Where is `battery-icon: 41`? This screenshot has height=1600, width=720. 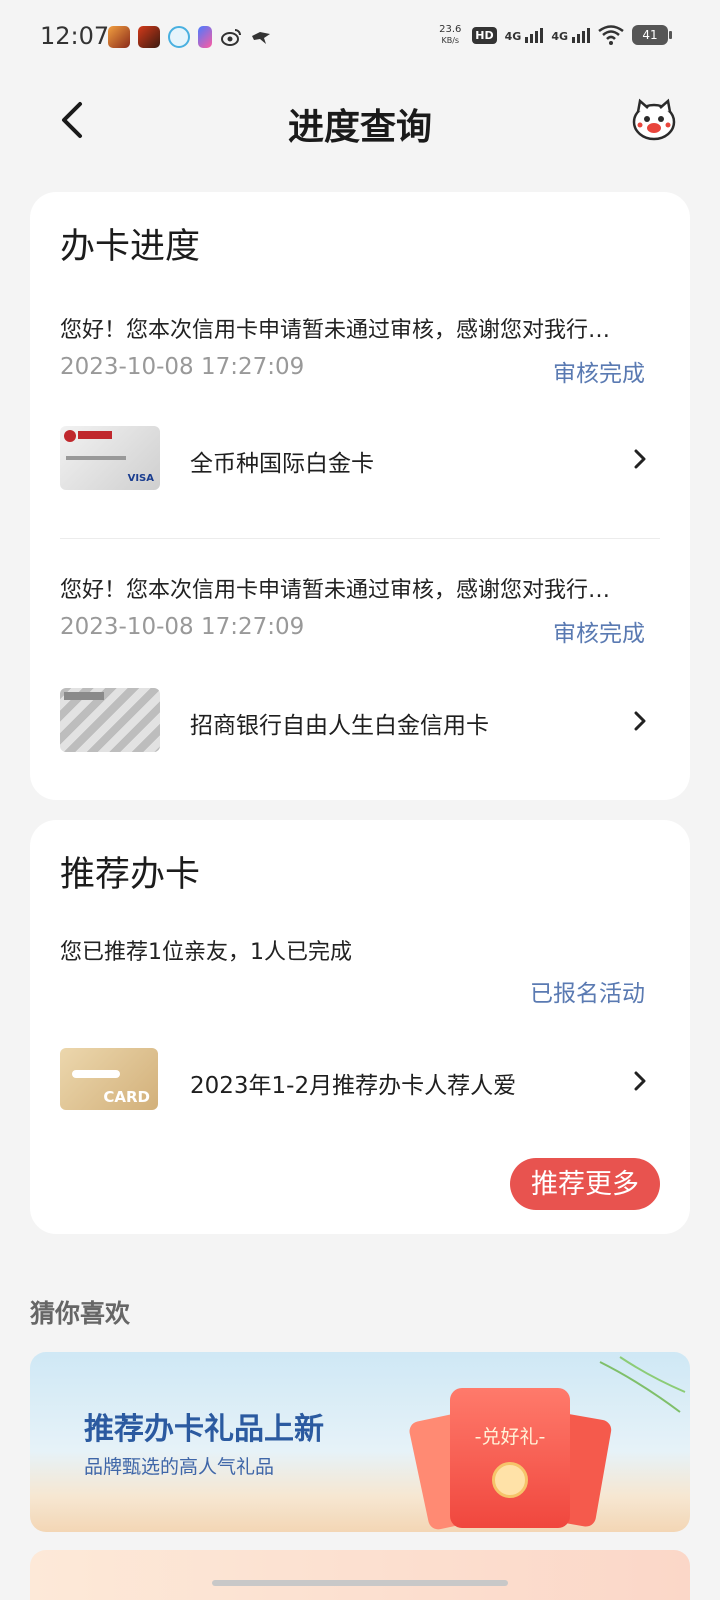
battery-icon: 41 is located at coordinates (652, 35).